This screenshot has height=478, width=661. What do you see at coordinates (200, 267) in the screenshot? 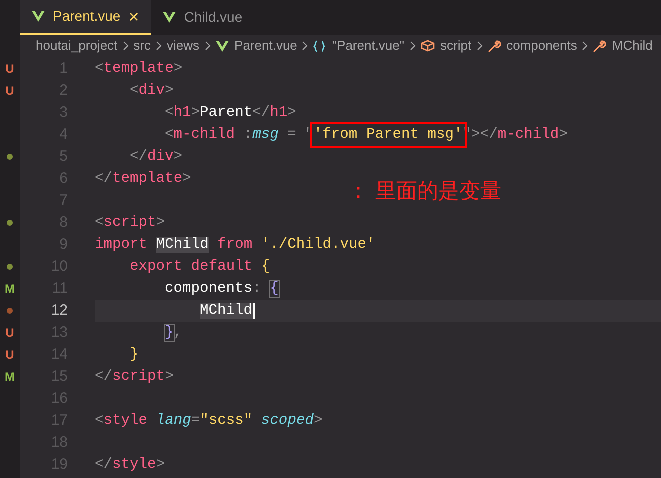
I see `code-line: export default {` at bounding box center [200, 267].